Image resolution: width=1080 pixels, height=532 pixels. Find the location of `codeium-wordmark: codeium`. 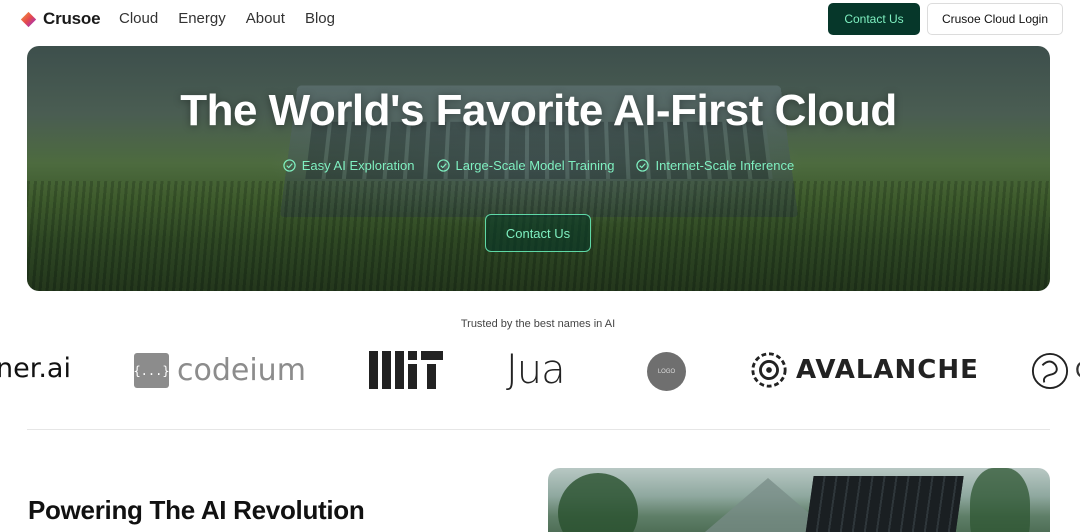

codeium-wordmark: codeium is located at coordinates (241, 370).